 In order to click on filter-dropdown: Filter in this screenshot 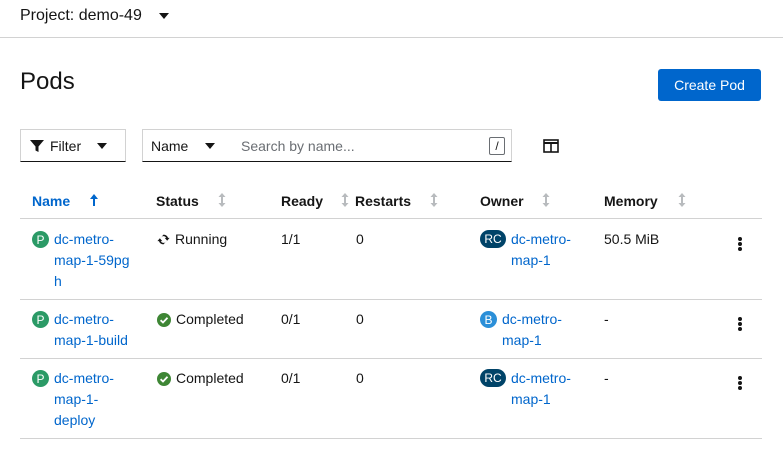, I will do `click(73, 145)`.